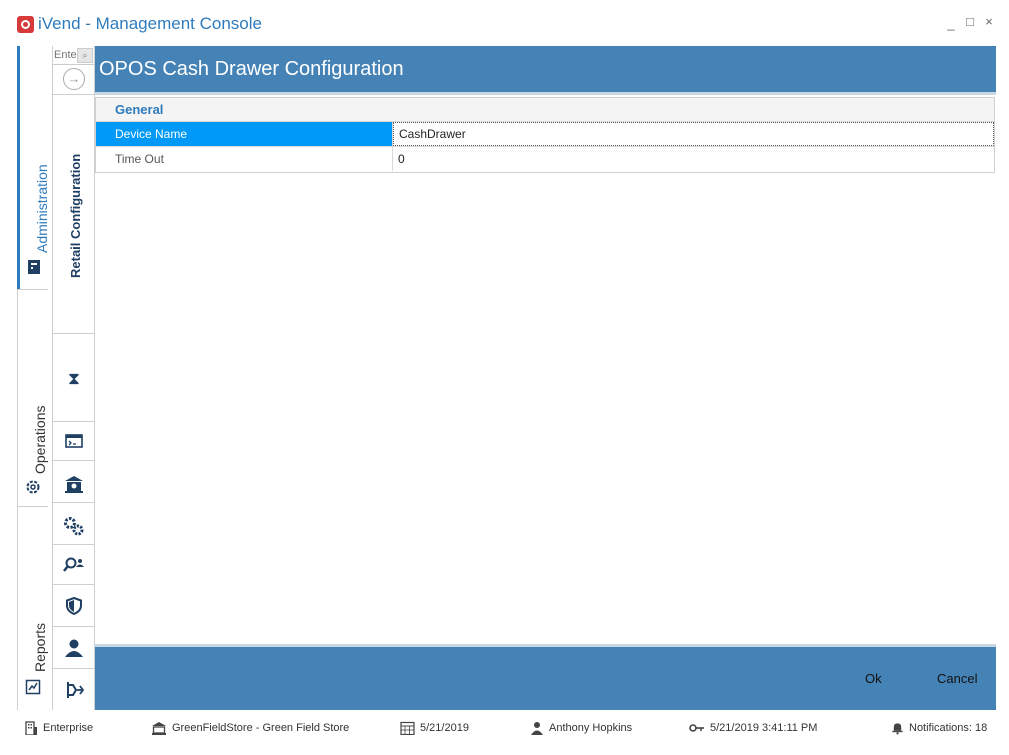  Describe the element at coordinates (74, 565) in the screenshot. I see `user-search-icon` at that location.